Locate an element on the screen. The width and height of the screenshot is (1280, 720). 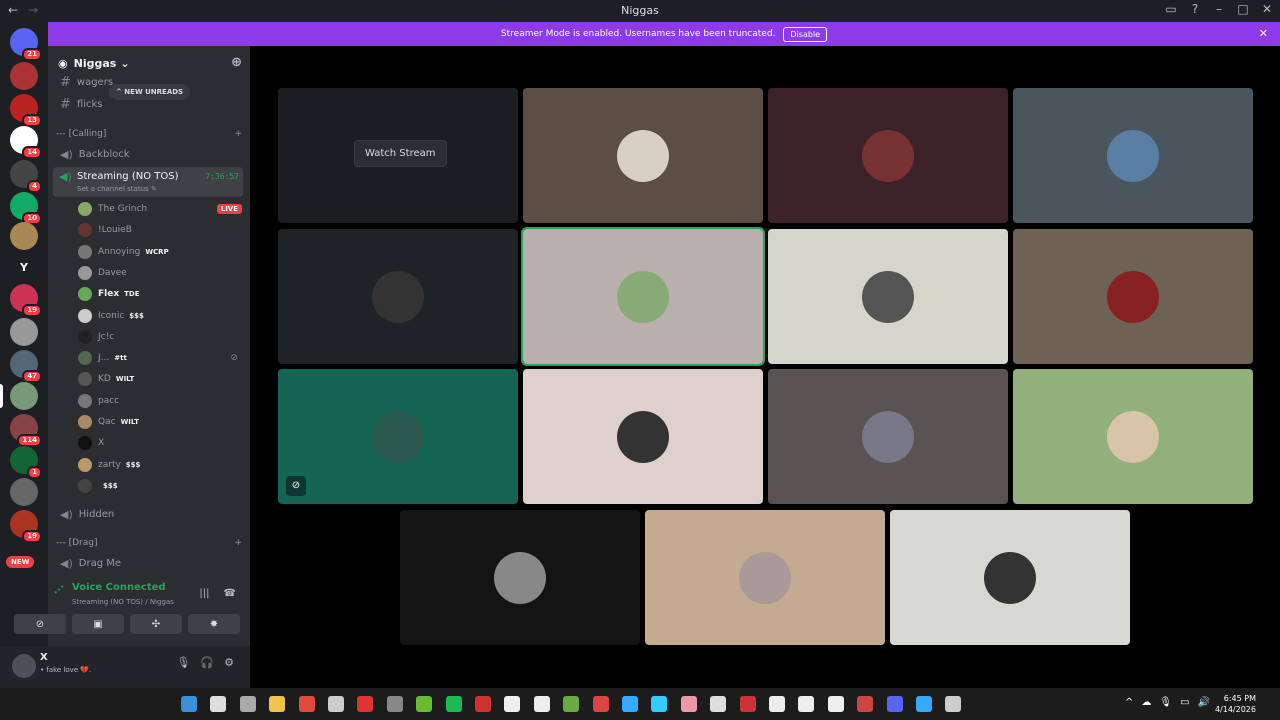
camera-off-button: ⊘ is located at coordinates (40, 624).